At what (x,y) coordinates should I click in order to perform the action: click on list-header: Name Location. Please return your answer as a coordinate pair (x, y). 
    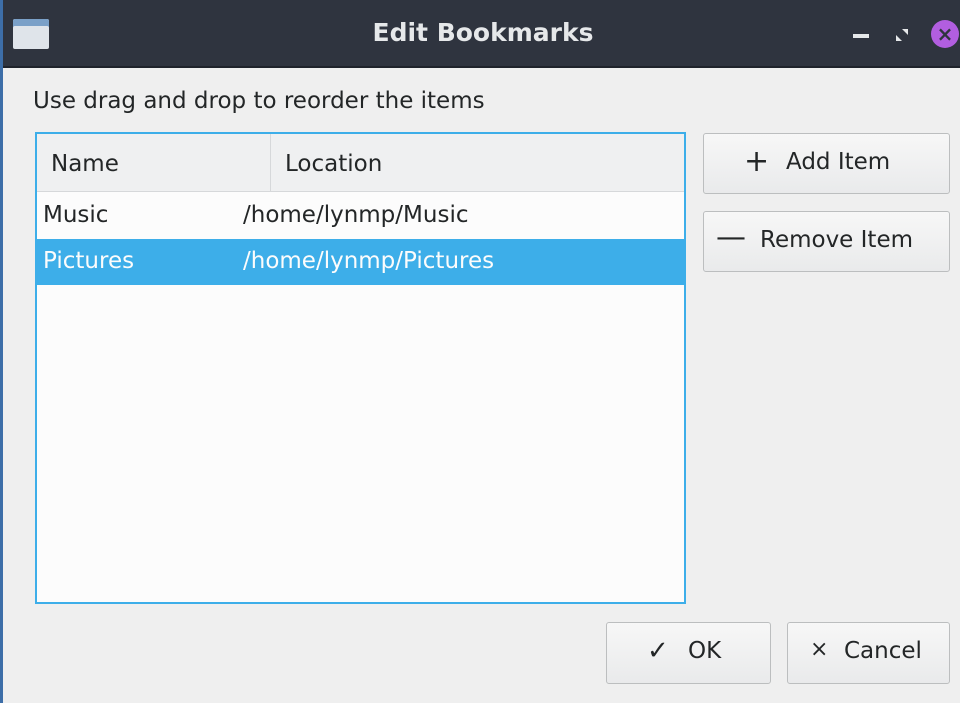
    Looking at the image, I should click on (360, 163).